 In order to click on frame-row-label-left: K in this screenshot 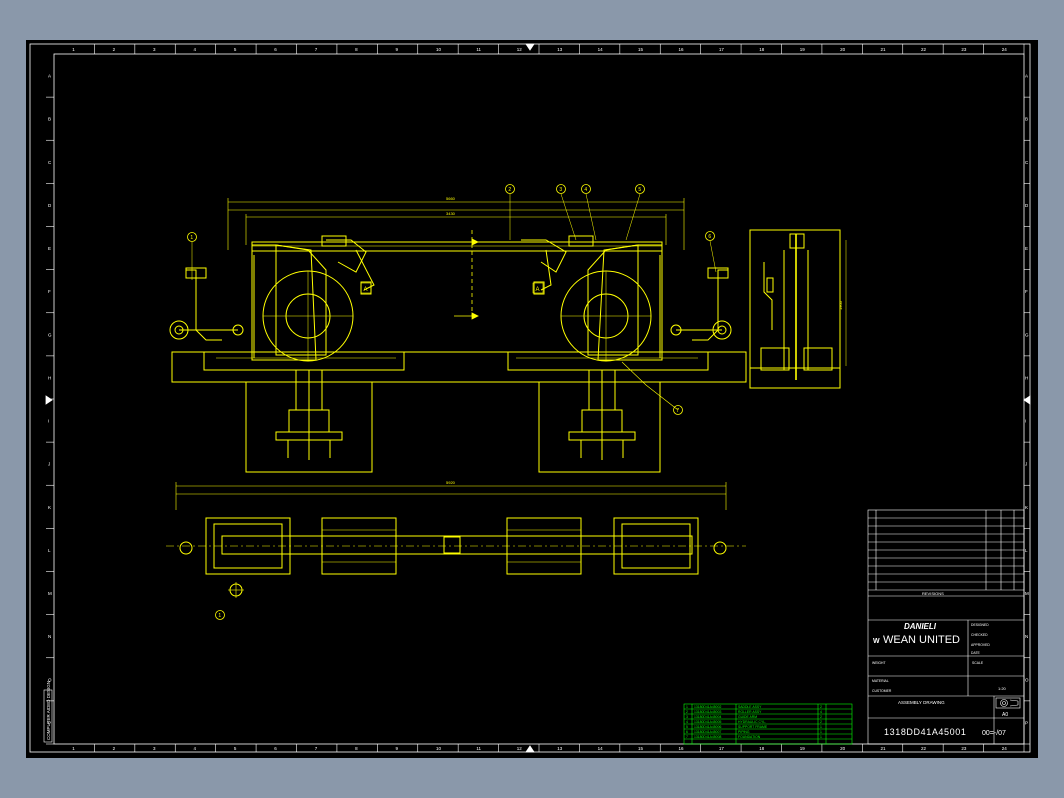, I will do `click(49, 507)`.